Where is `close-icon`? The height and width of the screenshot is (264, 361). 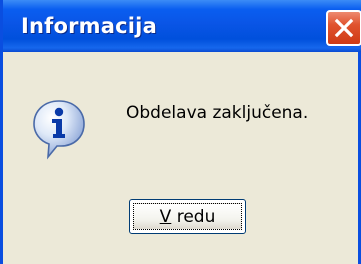
close-icon is located at coordinates (344, 28).